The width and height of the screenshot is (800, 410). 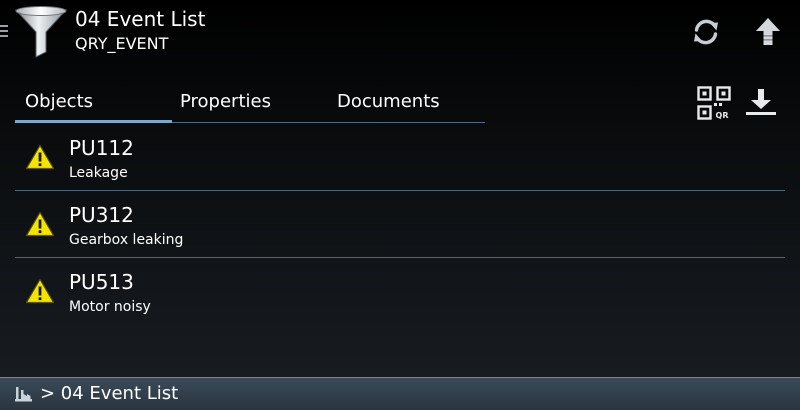 I want to click on plant-icon, so click(x=23, y=394).